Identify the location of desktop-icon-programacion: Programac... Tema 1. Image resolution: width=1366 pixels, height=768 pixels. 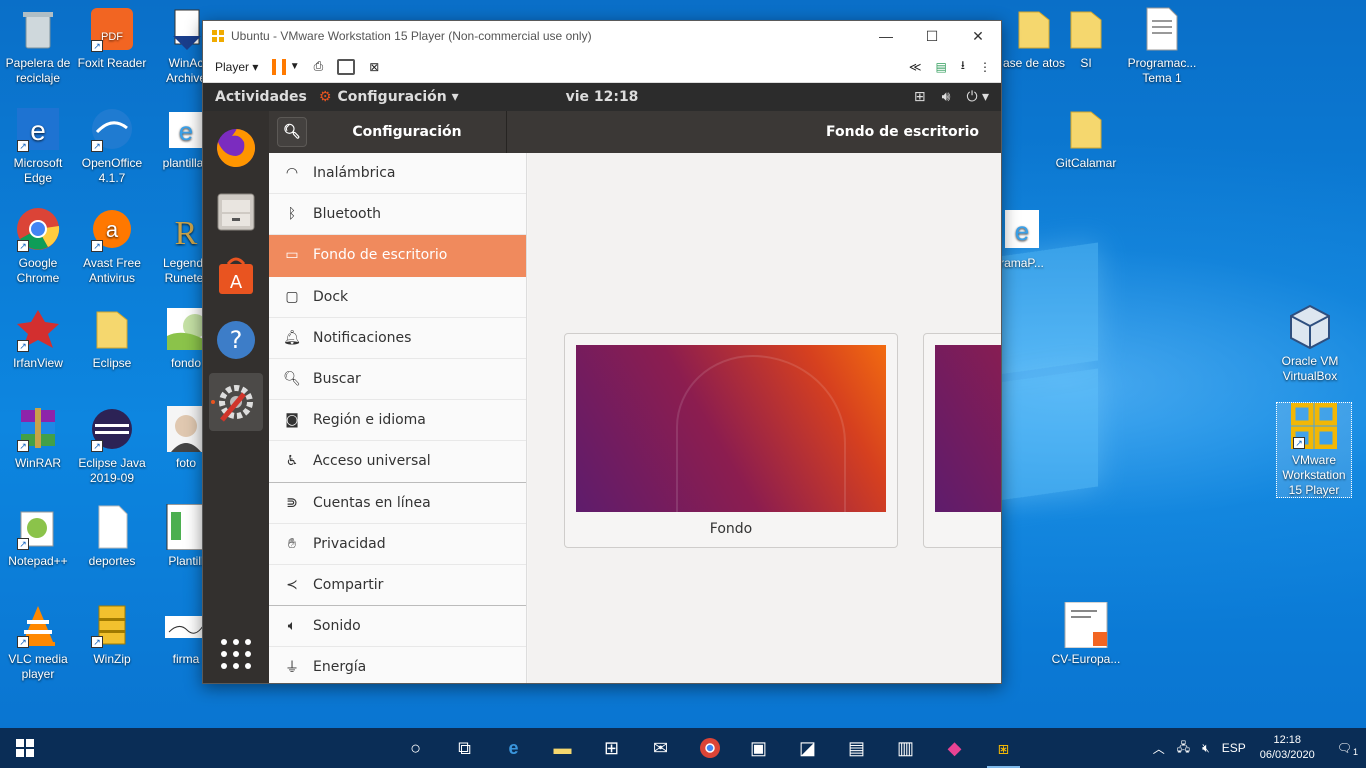
(1162, 46).